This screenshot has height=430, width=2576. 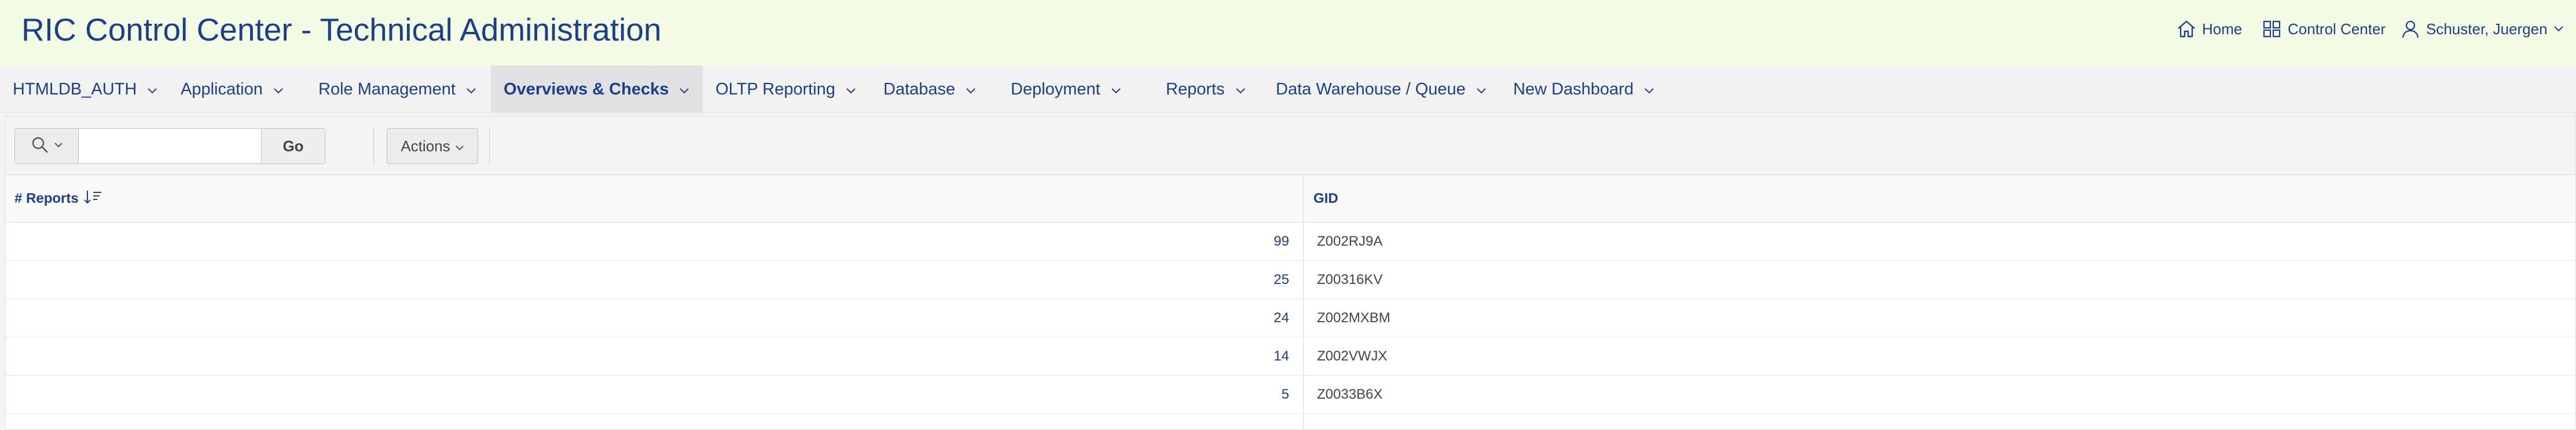 I want to click on home-icon, so click(x=2186, y=29).